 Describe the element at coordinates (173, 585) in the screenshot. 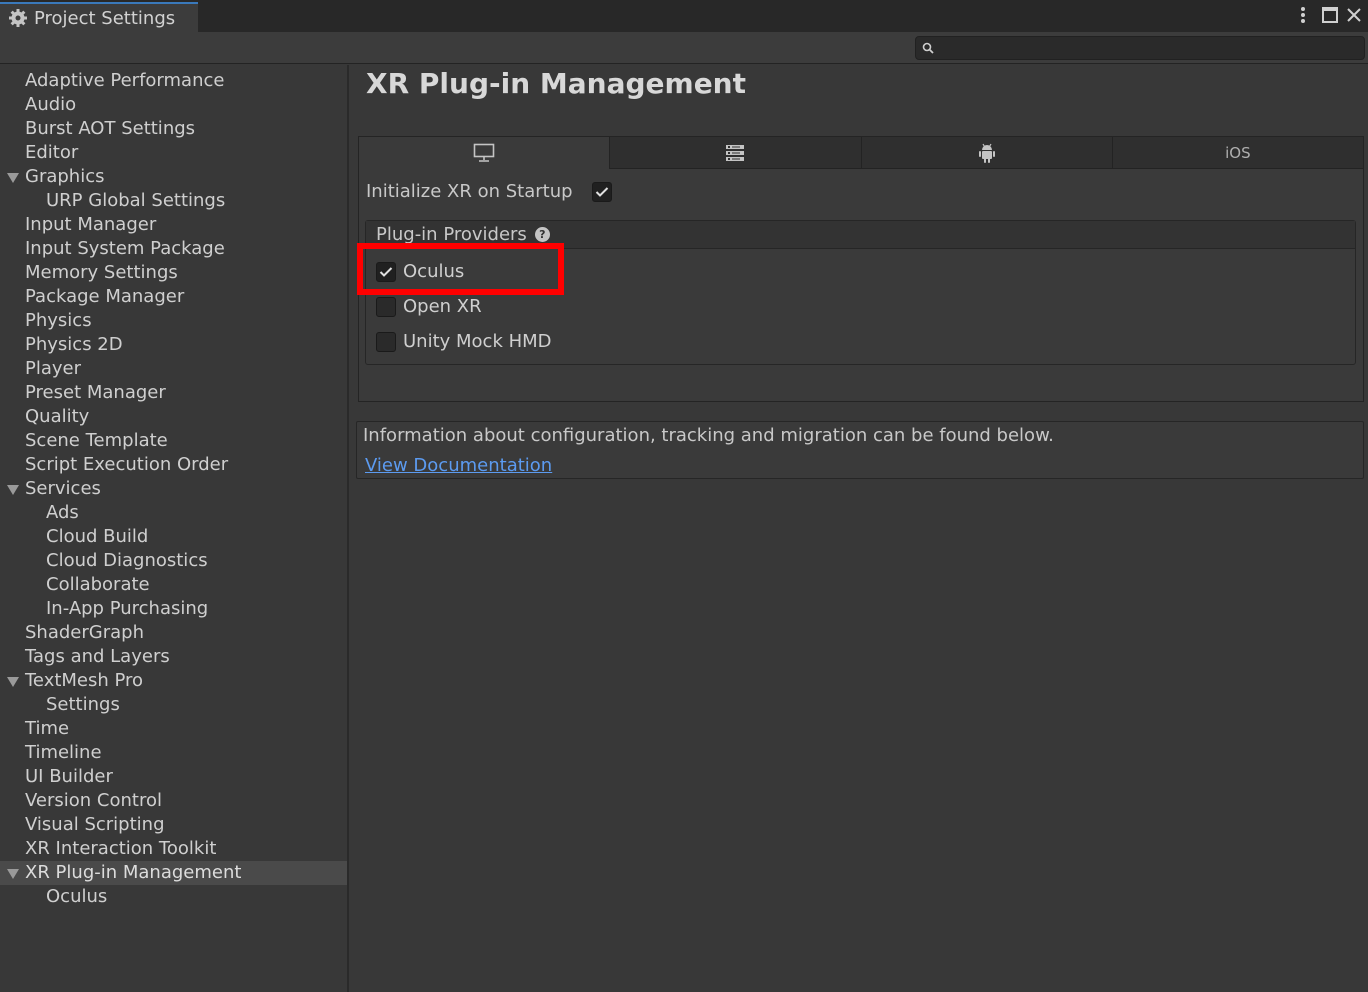

I see `sidebar-item: Collaborate` at that location.